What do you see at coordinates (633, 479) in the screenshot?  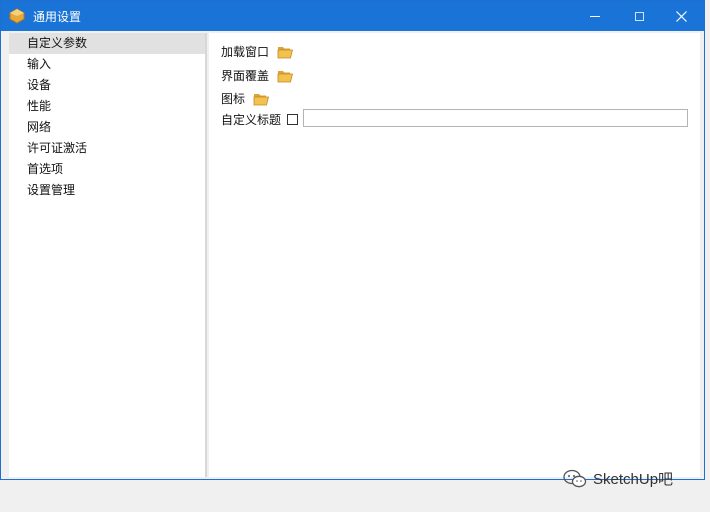 I see `watermark-text: SketchUp吧` at bounding box center [633, 479].